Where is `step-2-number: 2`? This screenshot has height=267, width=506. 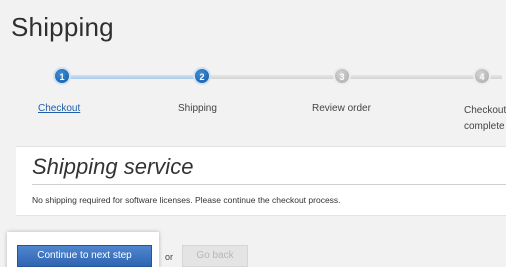
step-2-number: 2 is located at coordinates (202, 77).